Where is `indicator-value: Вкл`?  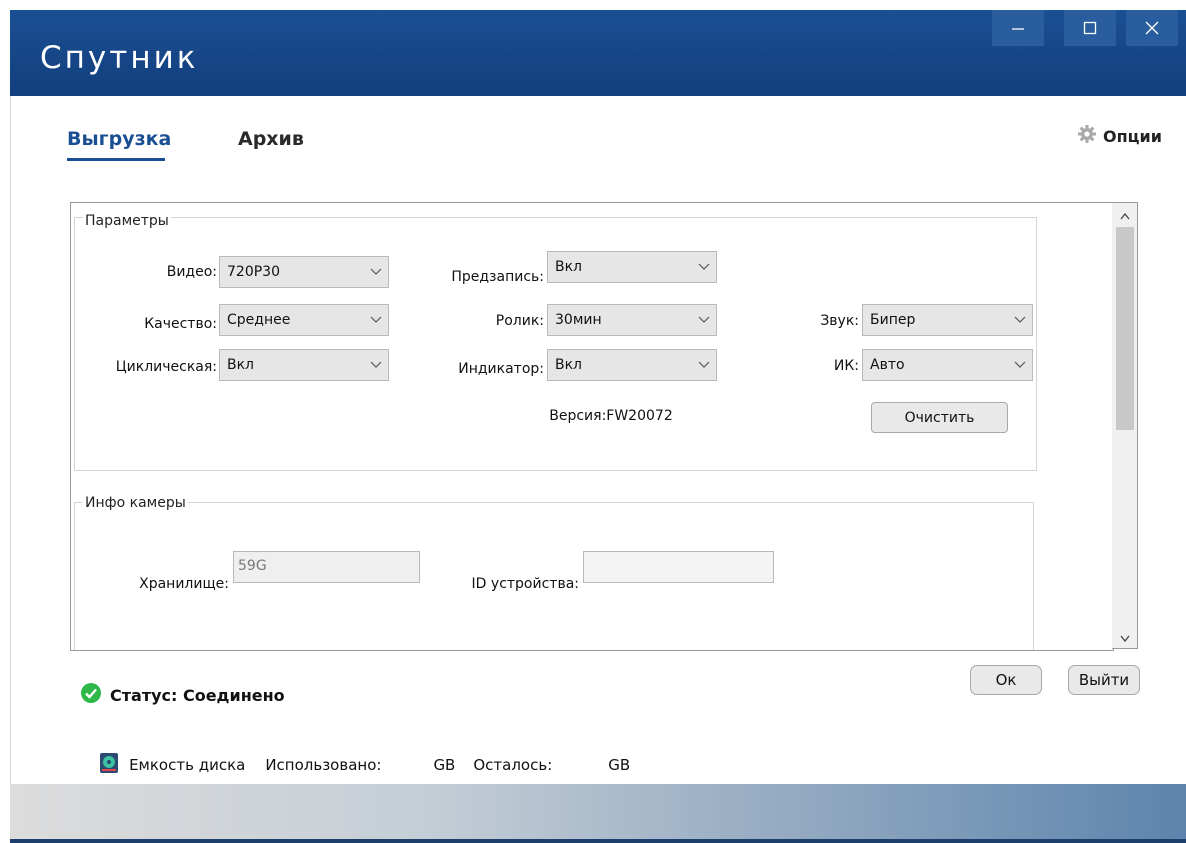 indicator-value: Вкл is located at coordinates (569, 365).